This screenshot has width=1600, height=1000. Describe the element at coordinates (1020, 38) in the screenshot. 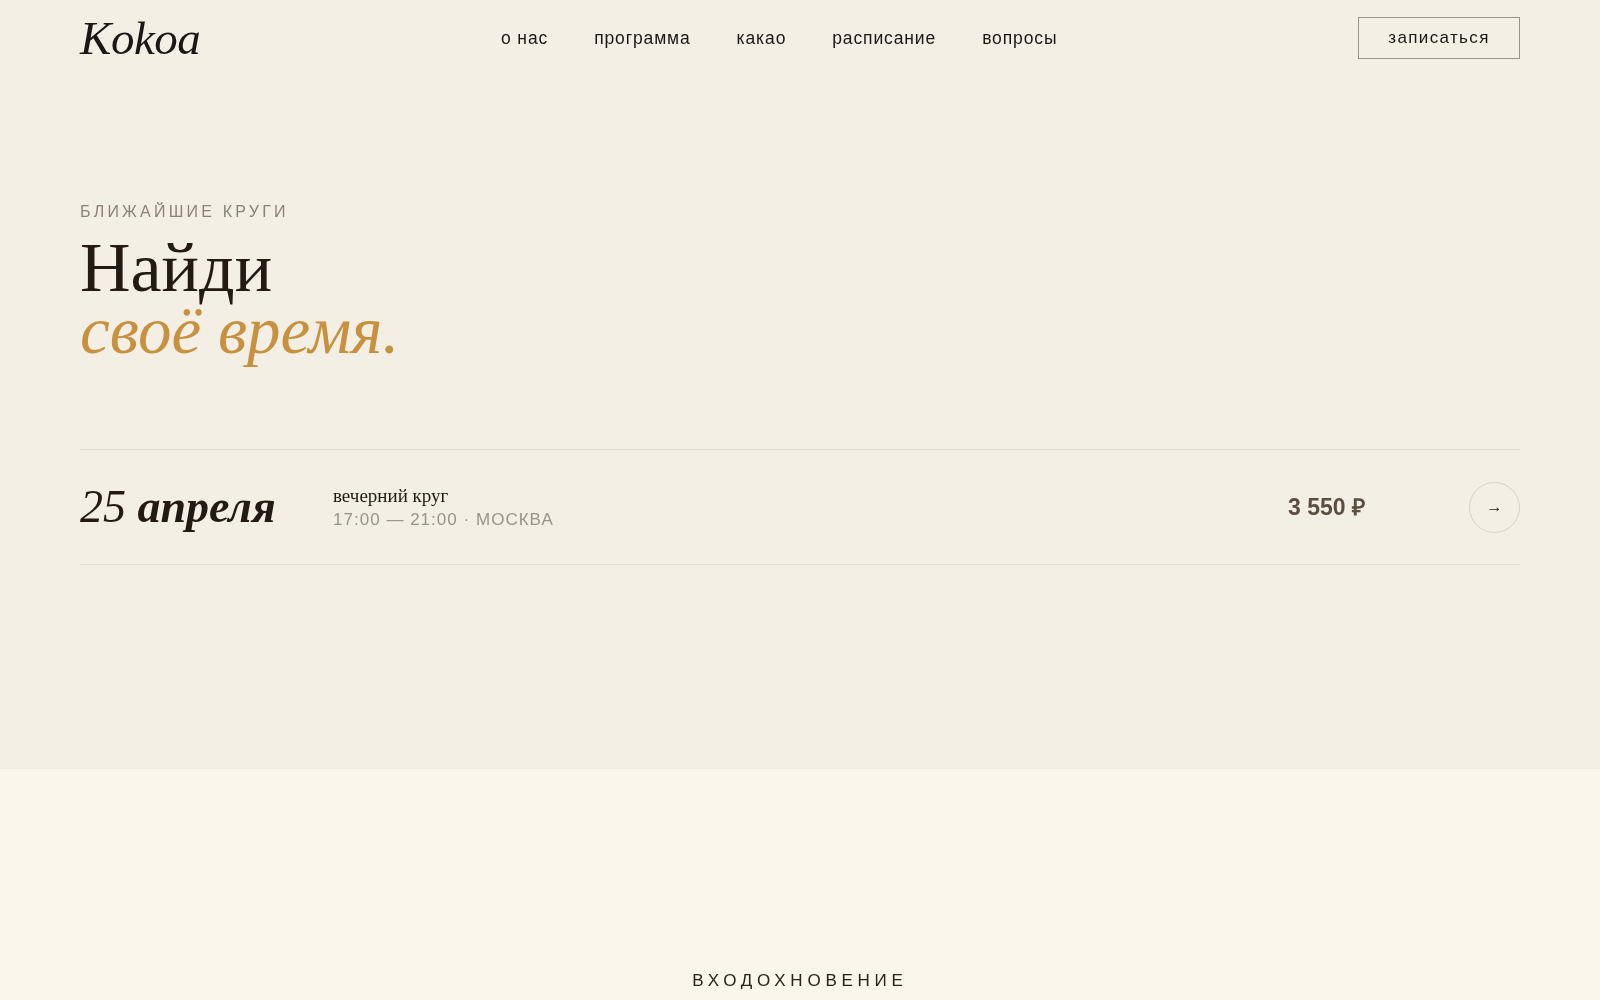

I see `nav-link: вопросы` at that location.